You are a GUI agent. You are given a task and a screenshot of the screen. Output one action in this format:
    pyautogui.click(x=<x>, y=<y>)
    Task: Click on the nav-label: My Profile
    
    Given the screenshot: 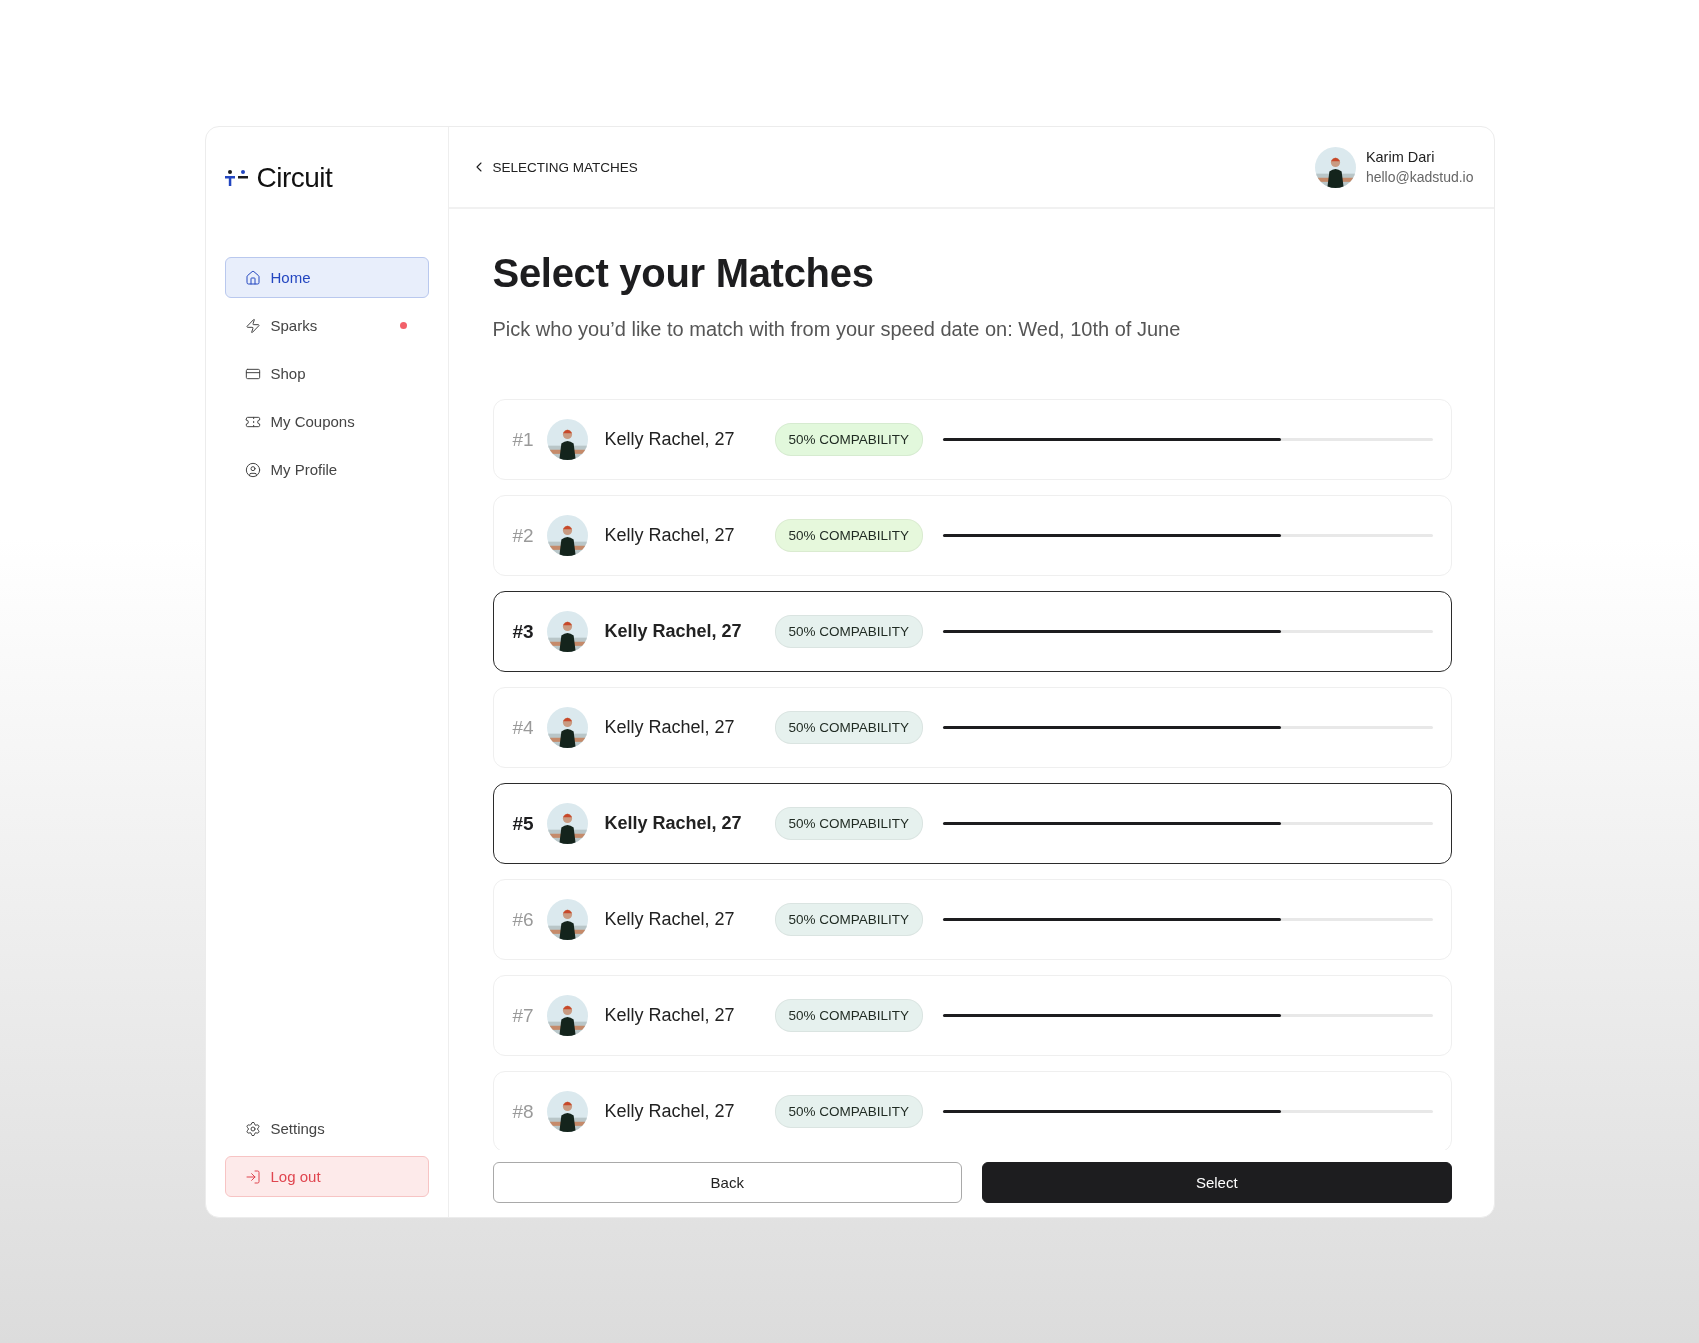 What is the action you would take?
    pyautogui.click(x=304, y=469)
    